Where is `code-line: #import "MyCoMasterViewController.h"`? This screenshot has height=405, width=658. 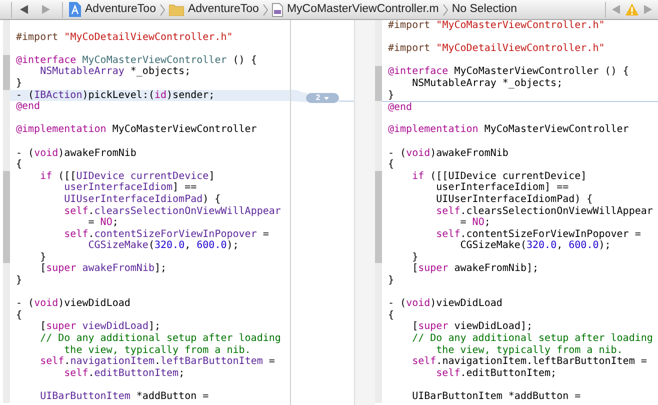 code-line: #import "MyCoMasterViewController.h" is located at coordinates (496, 26).